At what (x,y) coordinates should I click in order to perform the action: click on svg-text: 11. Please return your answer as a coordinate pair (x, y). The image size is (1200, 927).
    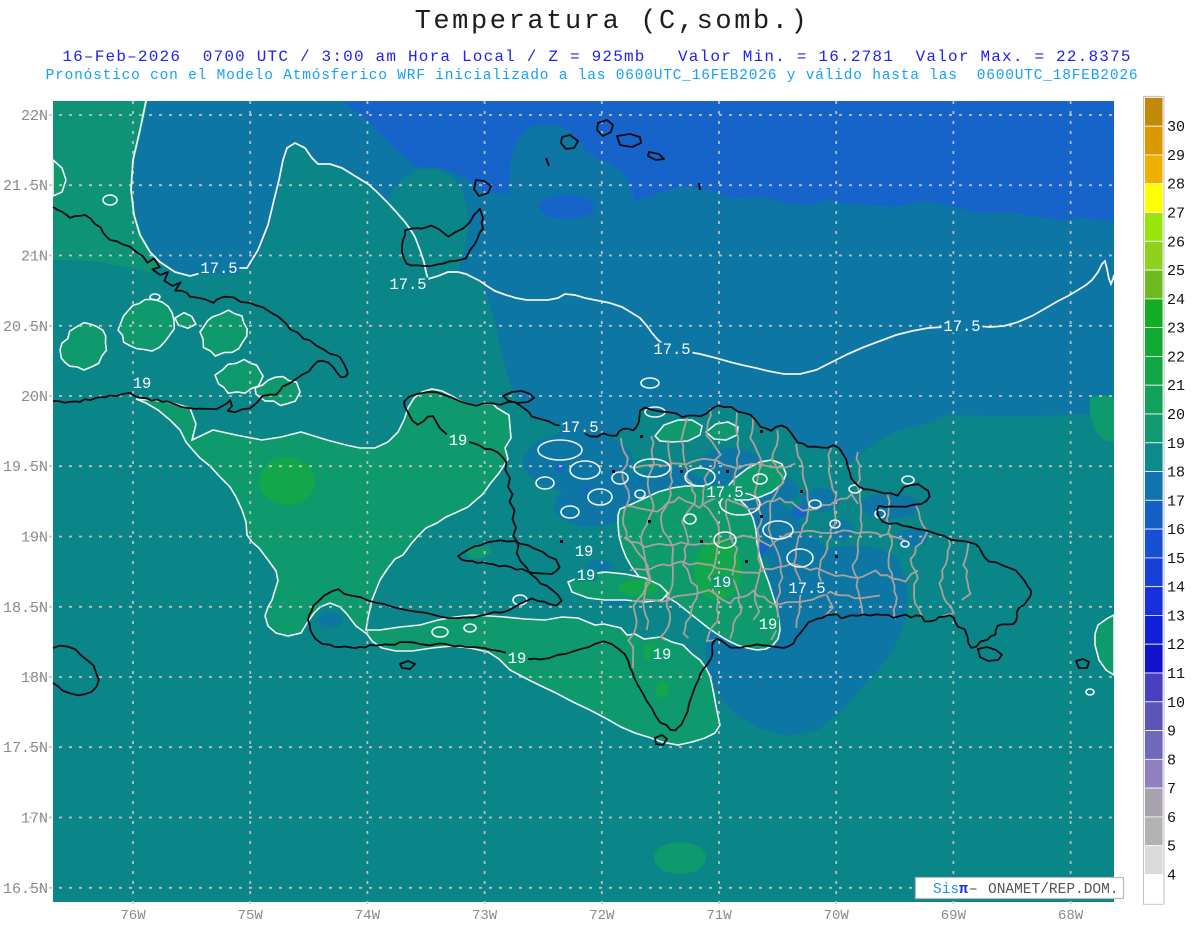
    Looking at the image, I should click on (1176, 674).